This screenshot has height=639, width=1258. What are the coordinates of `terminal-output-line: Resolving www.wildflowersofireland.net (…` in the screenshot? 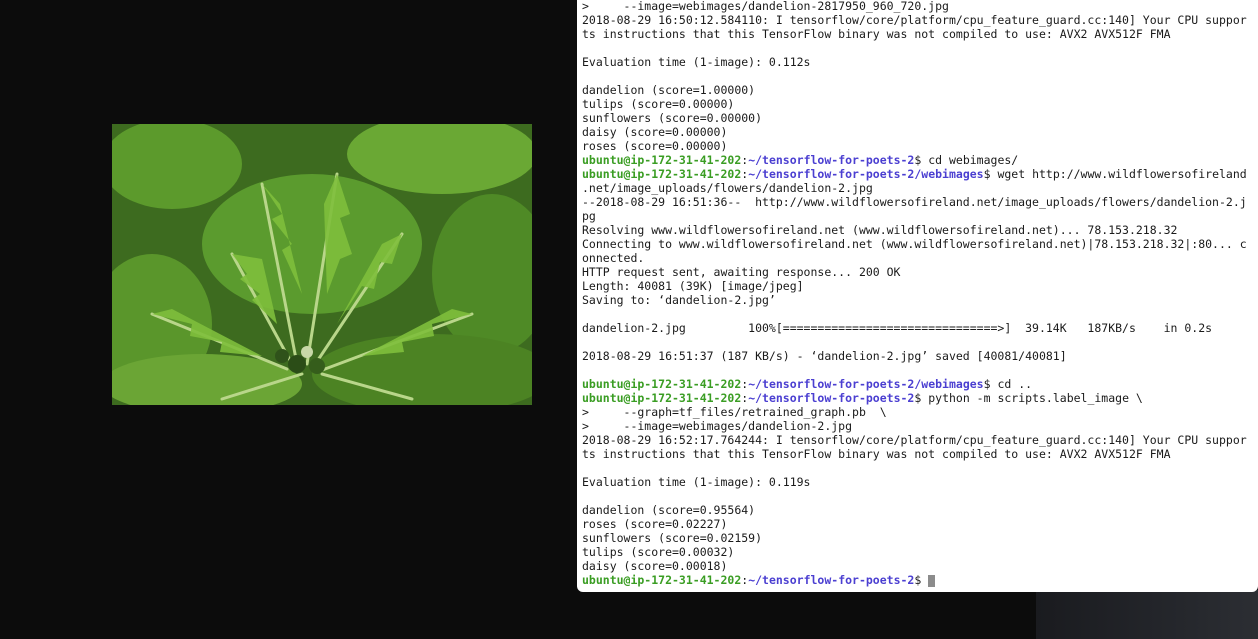 It's located at (880, 230).